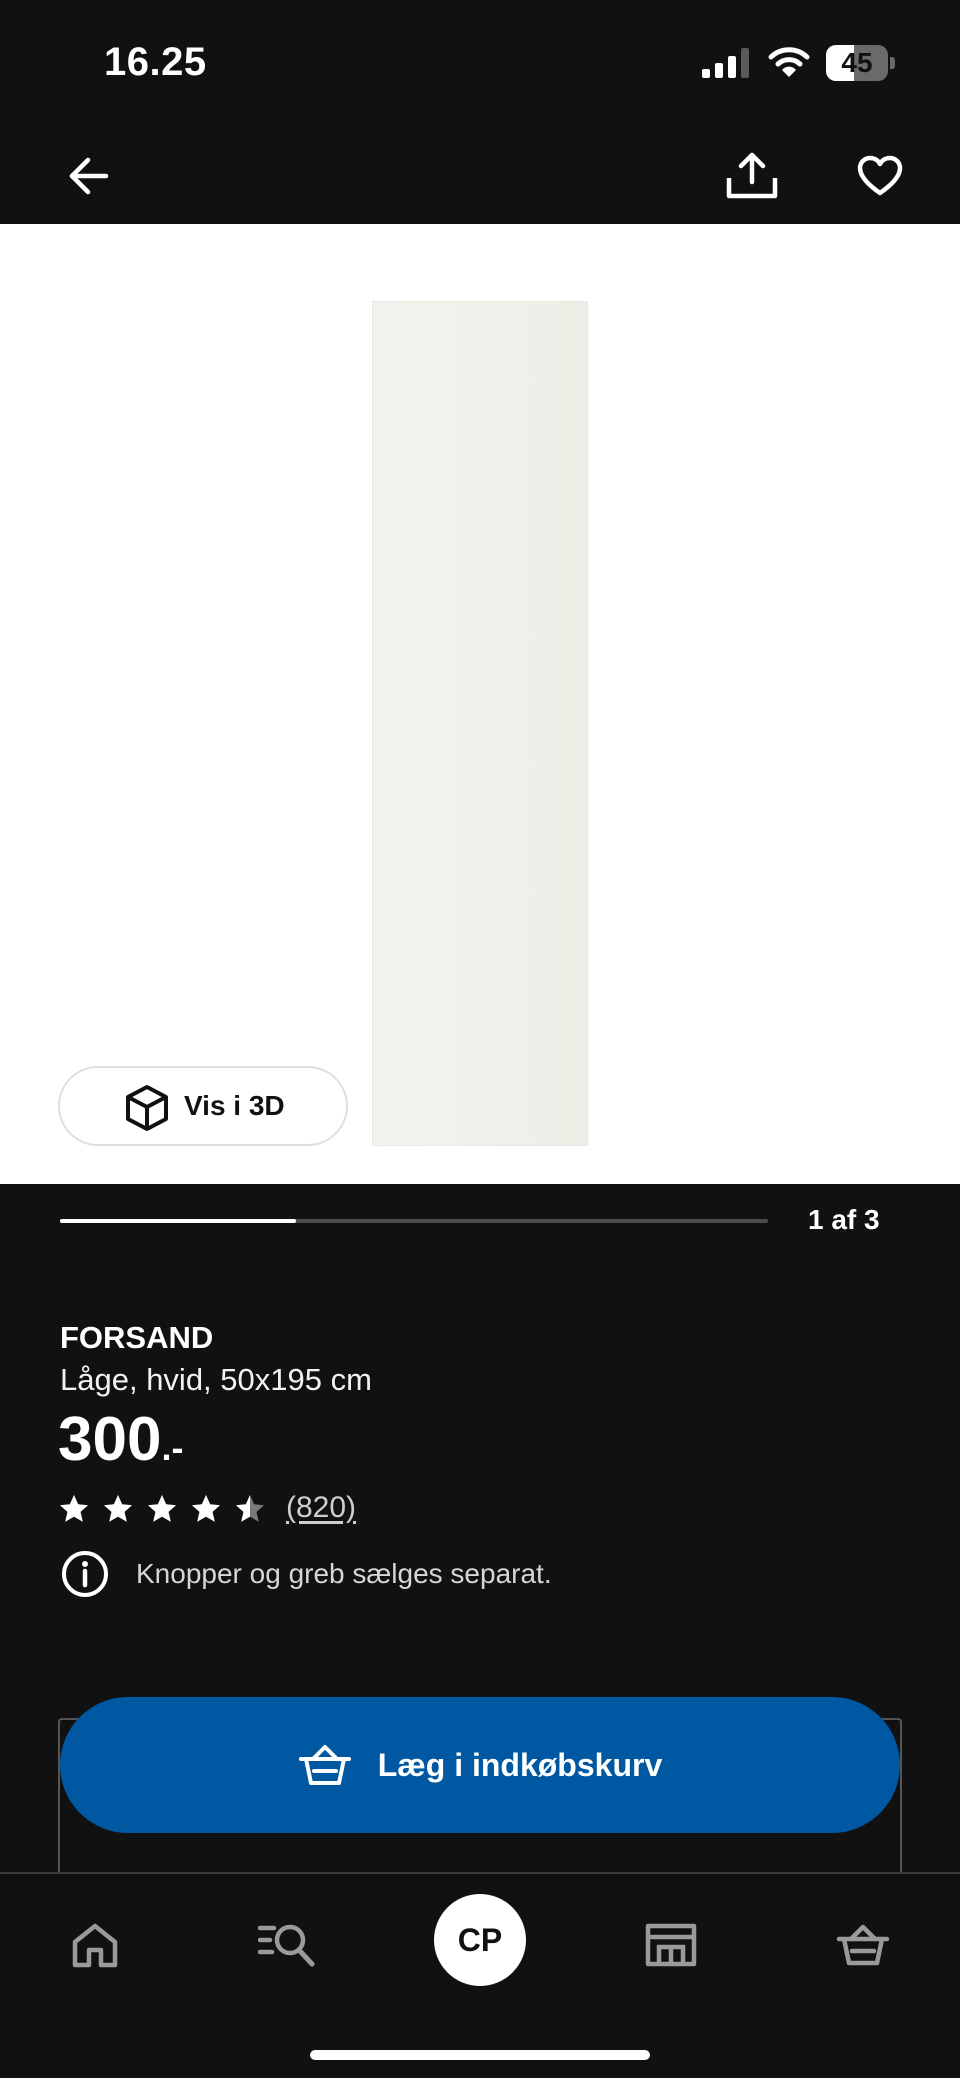 The image size is (960, 2078). I want to click on tab-search, so click(287, 1945).